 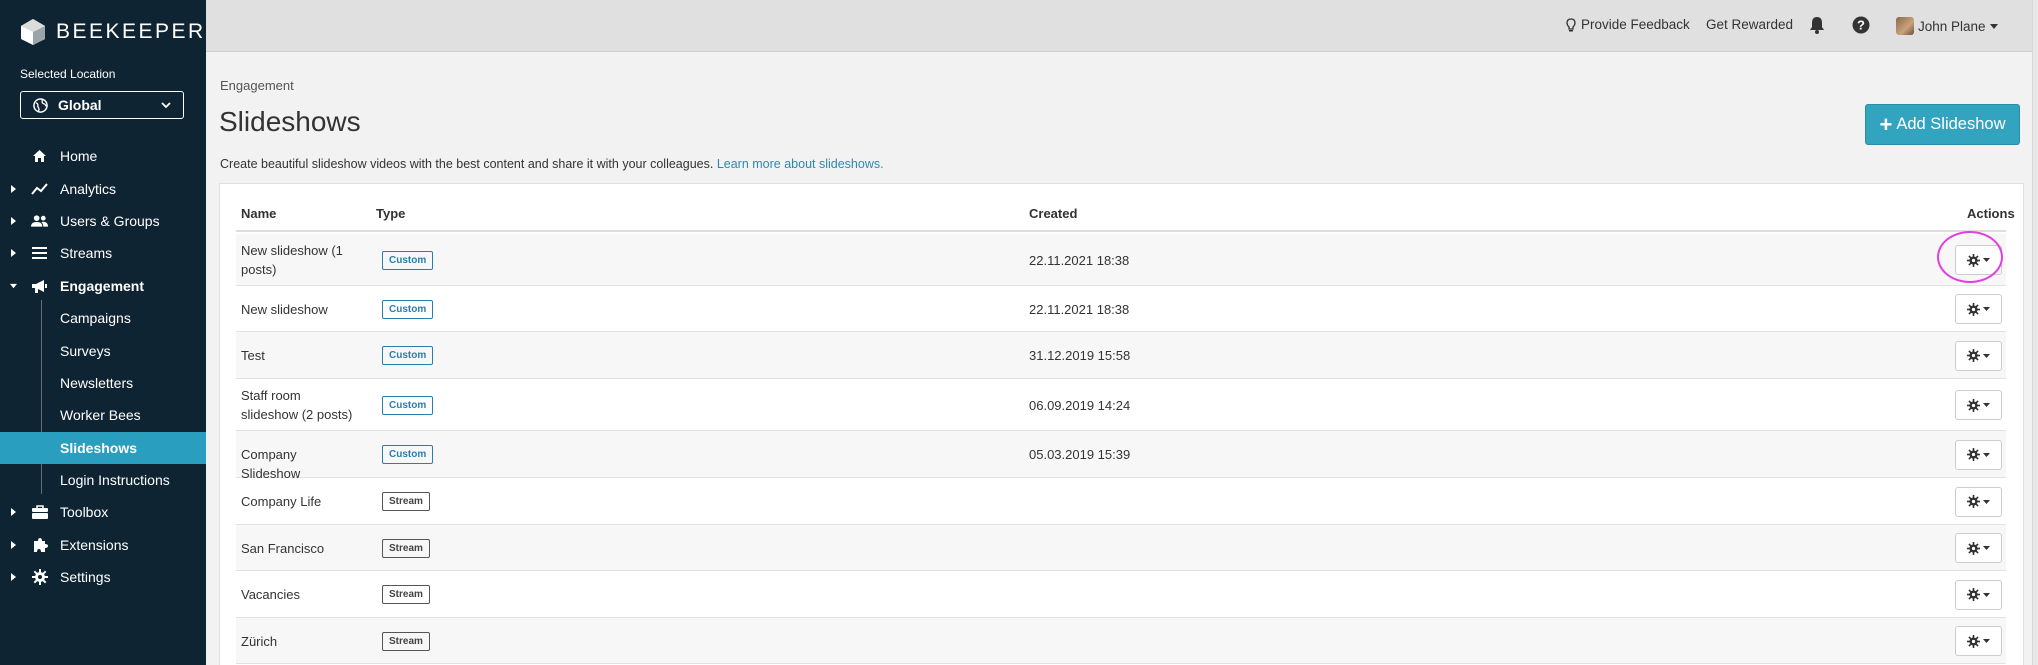 What do you see at coordinates (85, 577) in the screenshot?
I see `nav-label: Settings` at bounding box center [85, 577].